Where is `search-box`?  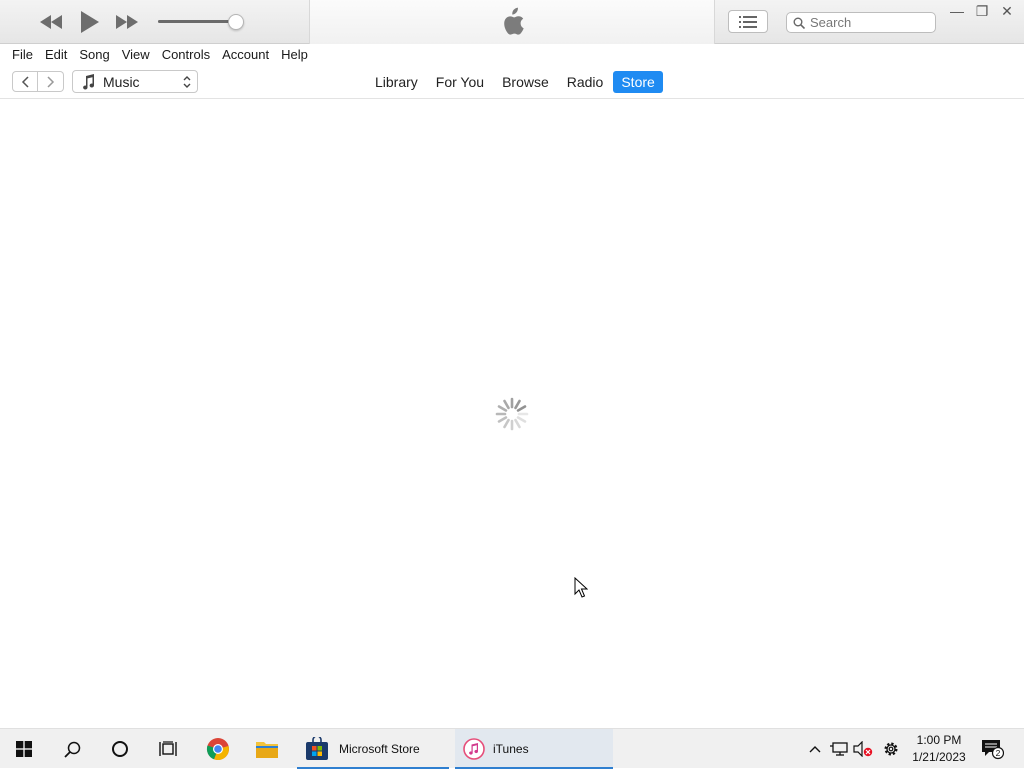 search-box is located at coordinates (861, 22).